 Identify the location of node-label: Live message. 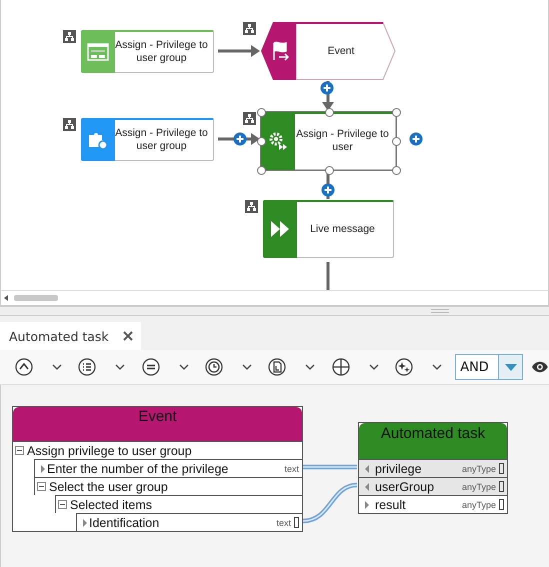
(342, 229).